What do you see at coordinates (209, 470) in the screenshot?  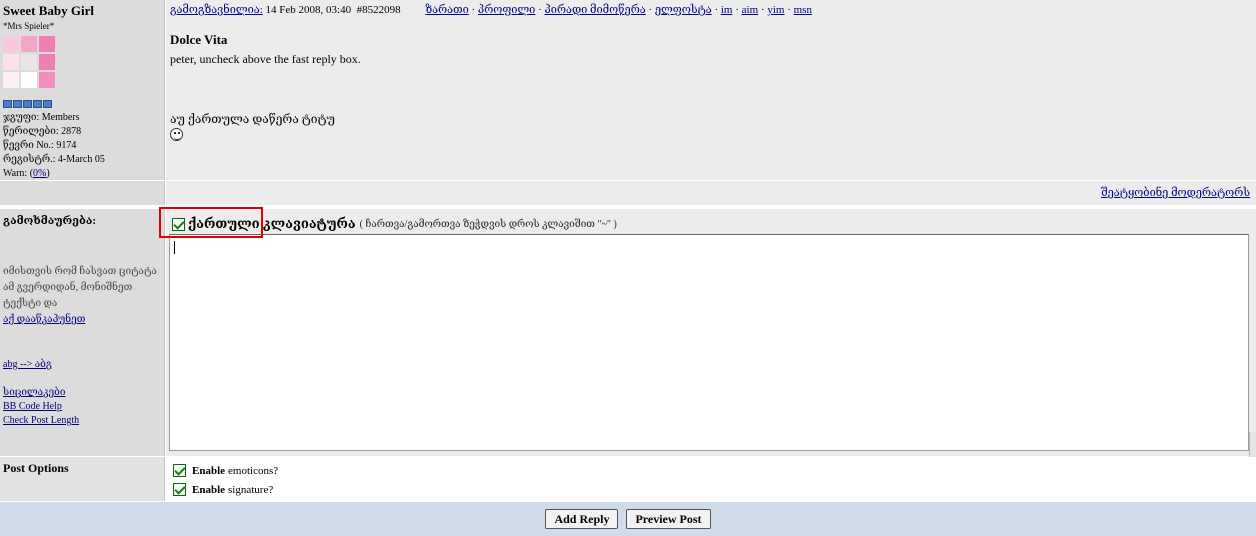 I see `emoticons-bold: Enable` at bounding box center [209, 470].